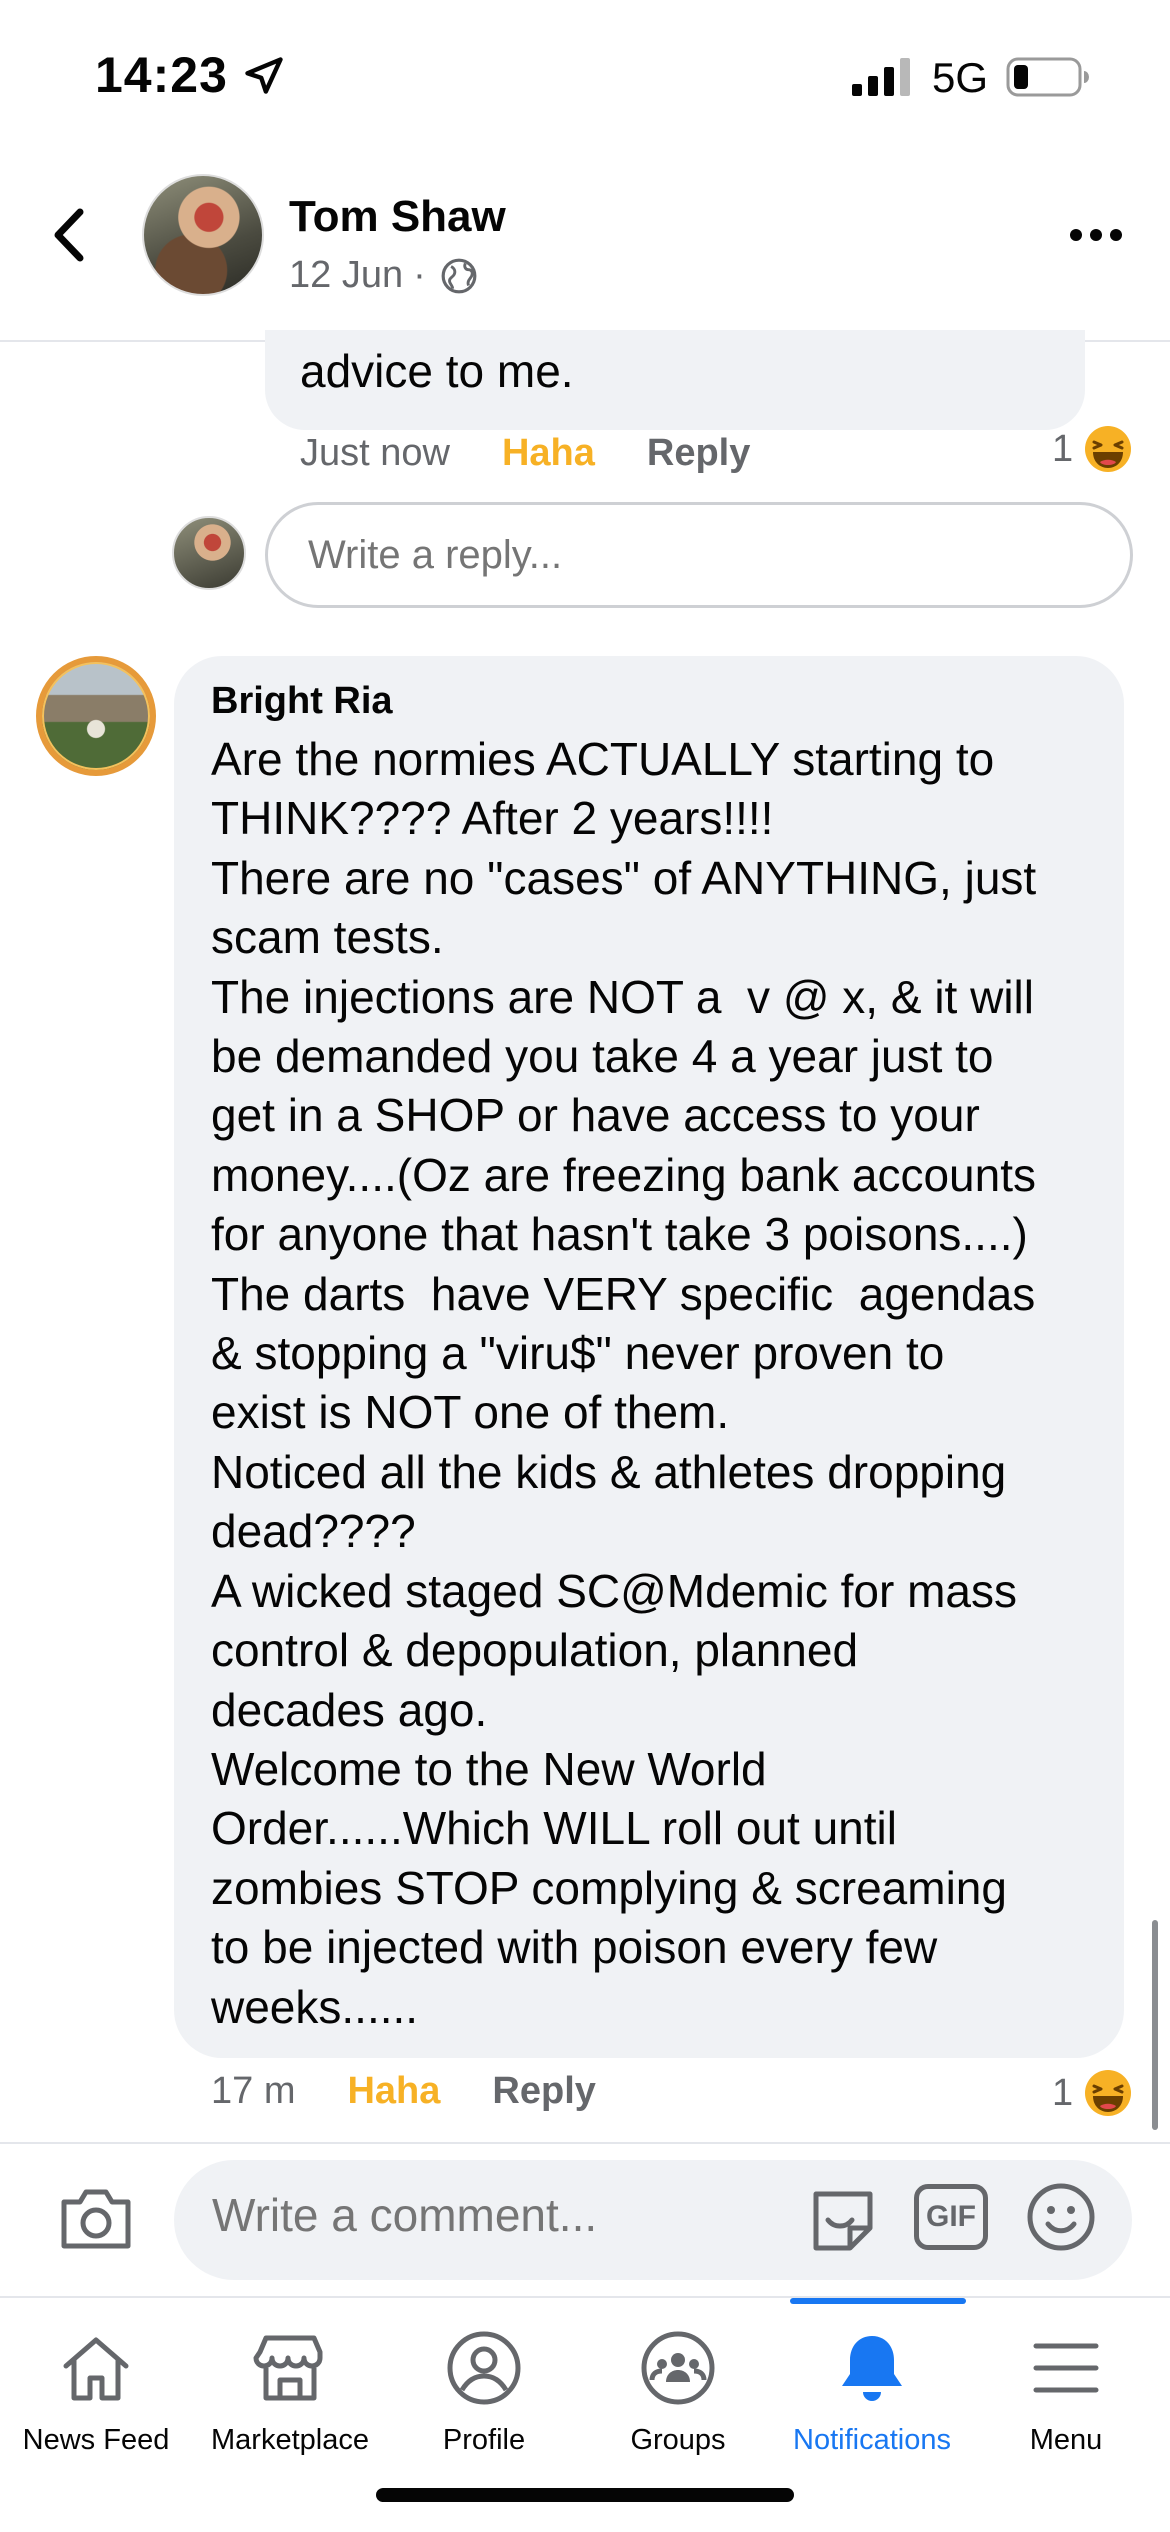 This screenshot has height=2532, width=1170. What do you see at coordinates (313, 1531) in the screenshot?
I see `comment-line: dead????` at bounding box center [313, 1531].